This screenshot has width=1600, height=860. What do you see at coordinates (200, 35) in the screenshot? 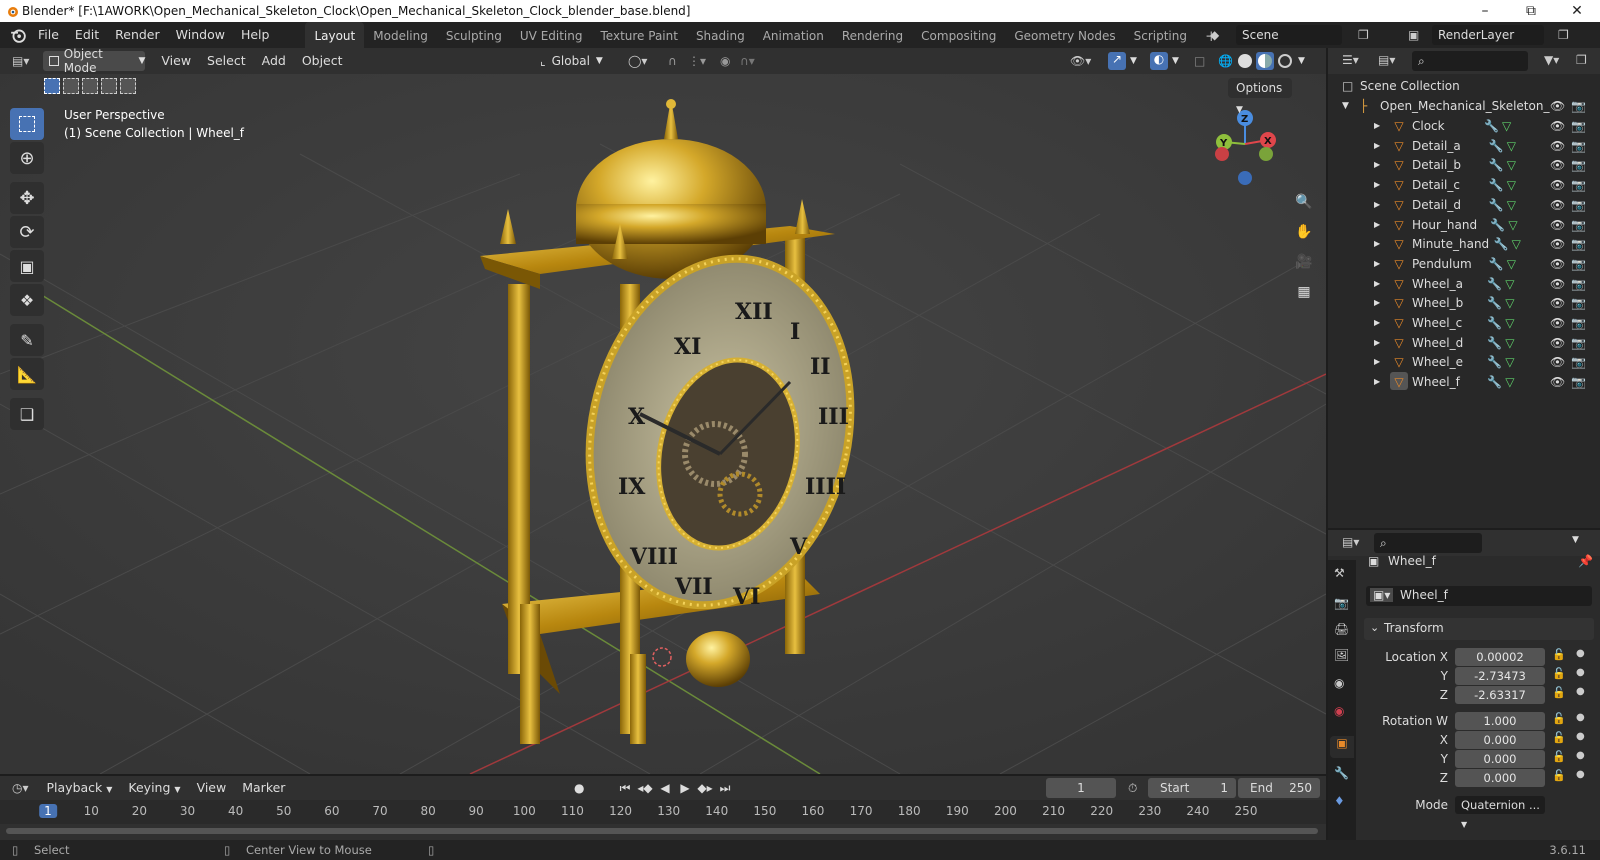
I see `menu-window: Window` at bounding box center [200, 35].